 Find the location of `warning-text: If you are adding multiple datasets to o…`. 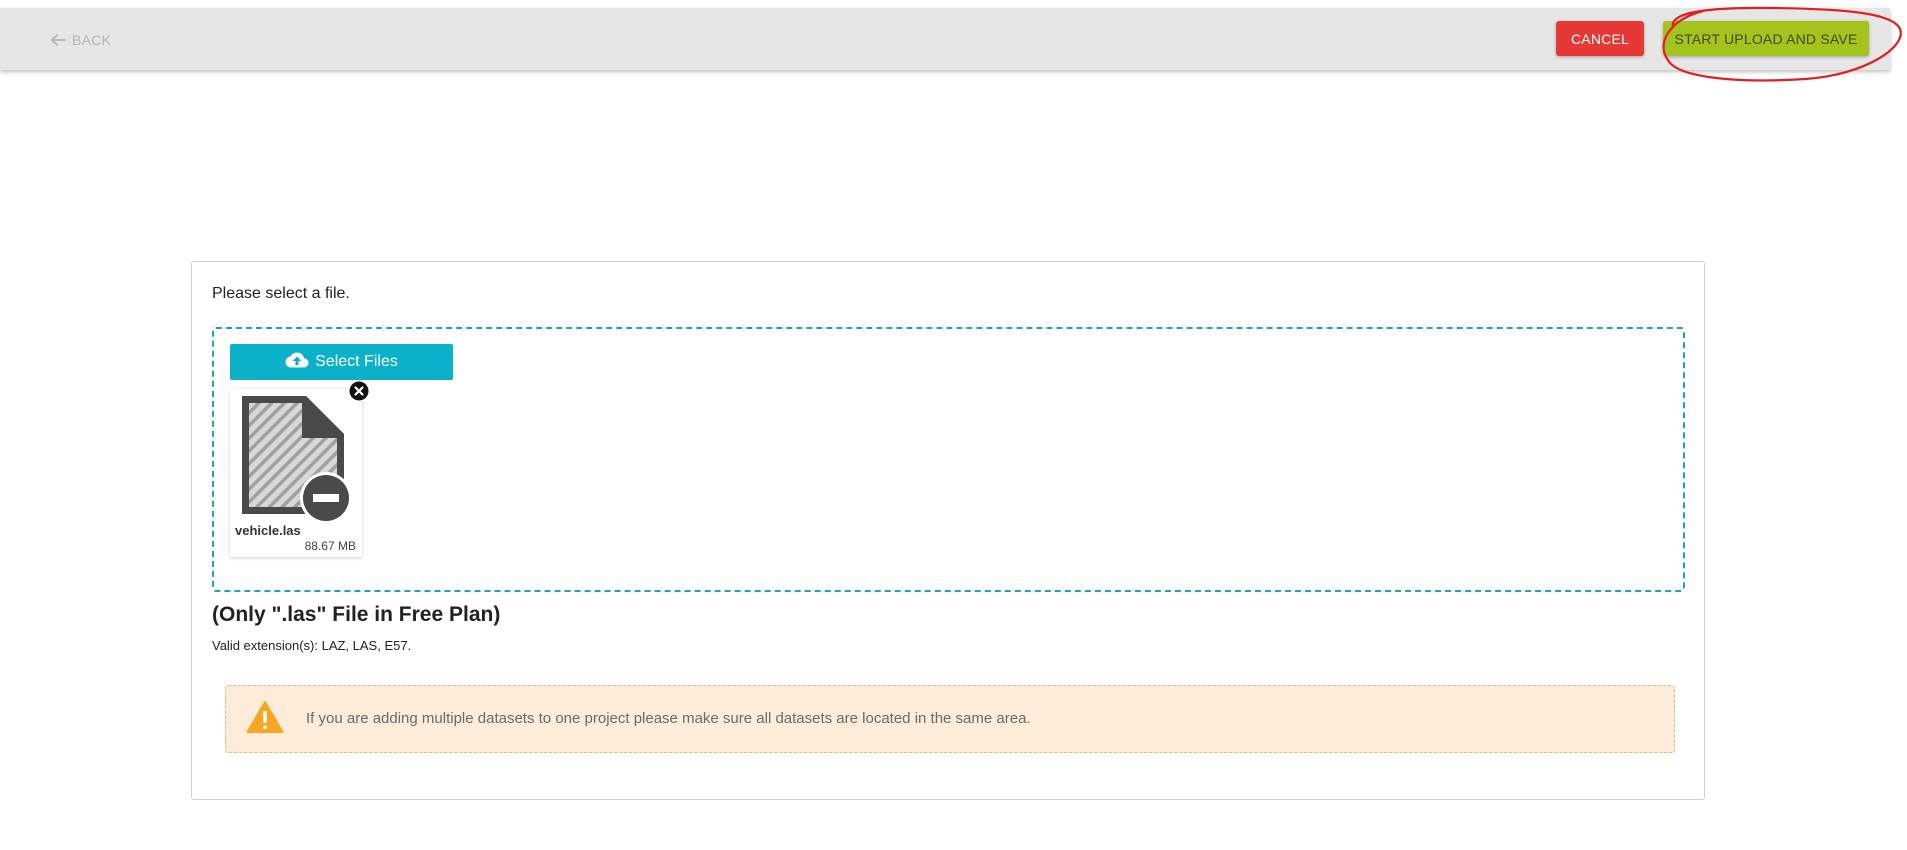

warning-text: If you are adding multiple datasets to o… is located at coordinates (668, 718).